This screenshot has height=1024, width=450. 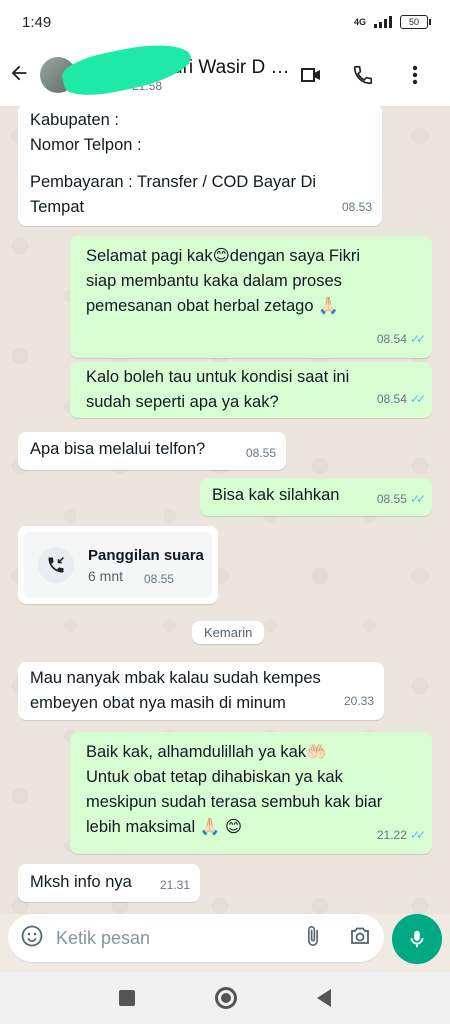 What do you see at coordinates (356, 207) in the screenshot?
I see `message-time: 08.53` at bounding box center [356, 207].